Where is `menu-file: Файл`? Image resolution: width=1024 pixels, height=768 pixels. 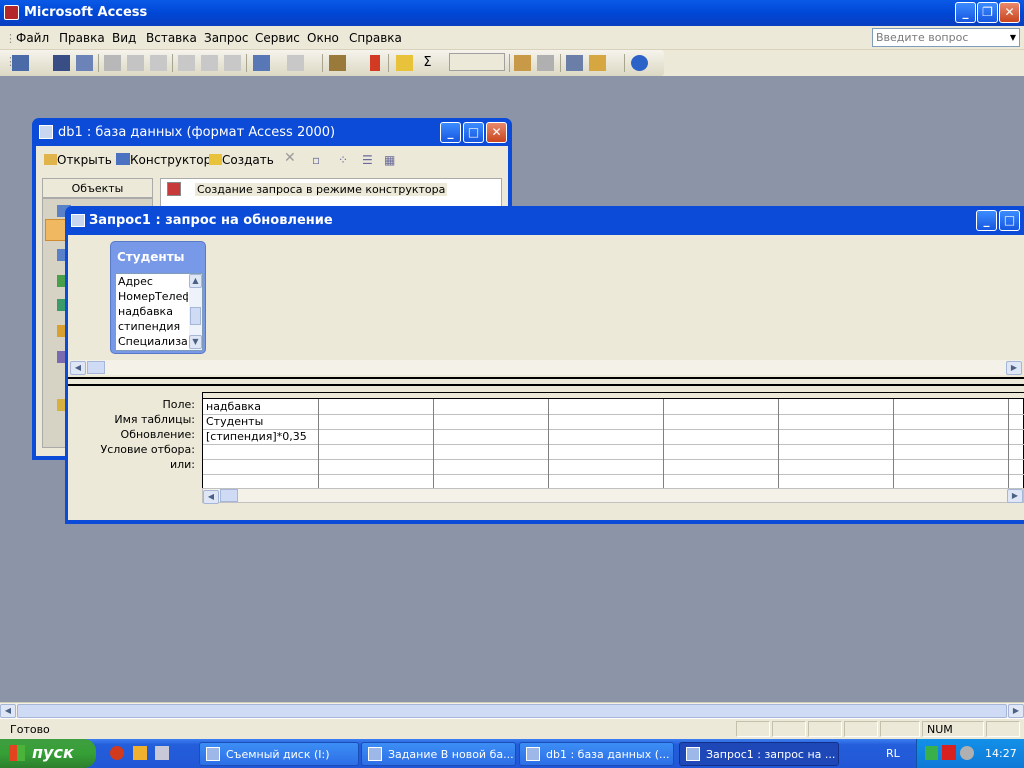 menu-file: Файл is located at coordinates (32, 38).